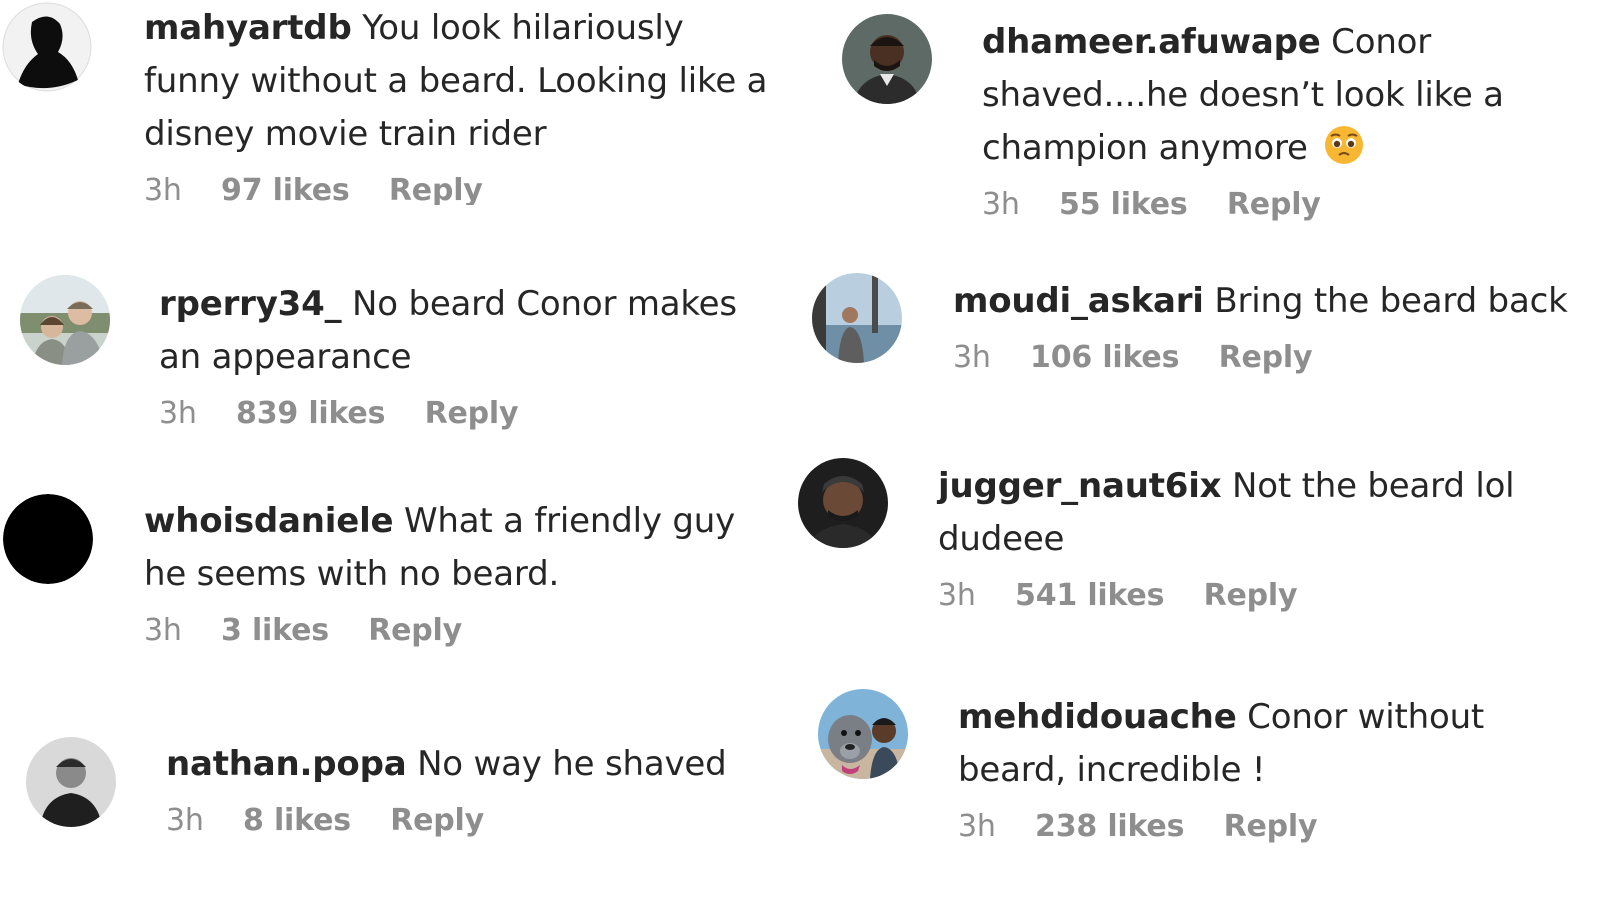 This screenshot has width=1600, height=900. Describe the element at coordinates (857, 318) in the screenshot. I see `avatar-boat-photo-icon` at that location.